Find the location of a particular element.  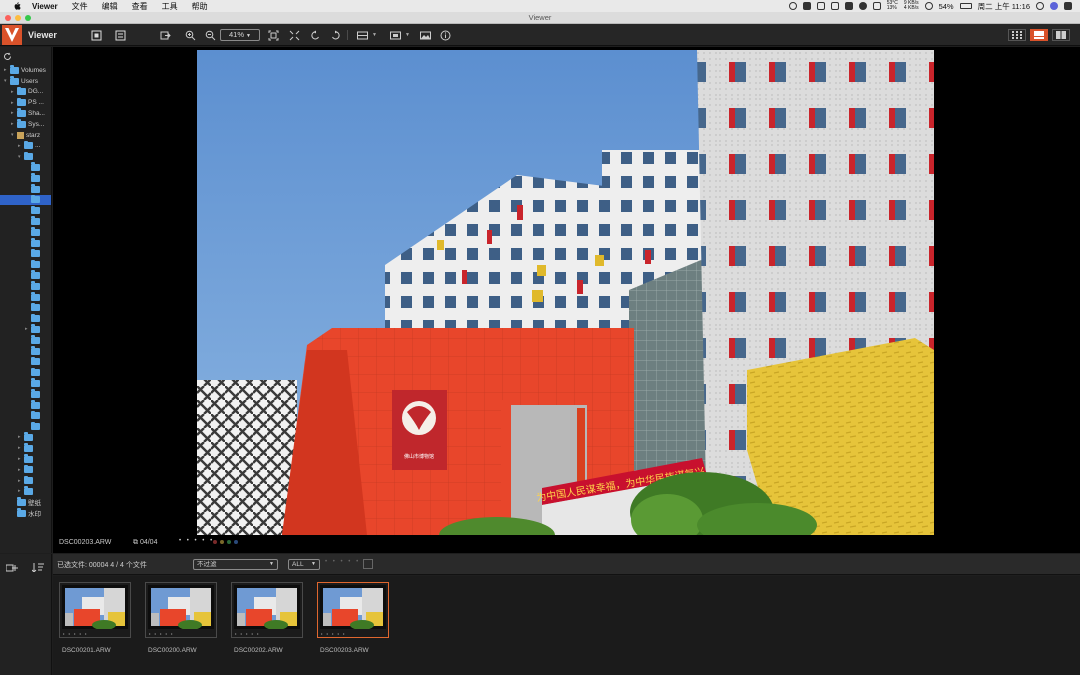

split-view-icon is located at coordinates (1061, 35).